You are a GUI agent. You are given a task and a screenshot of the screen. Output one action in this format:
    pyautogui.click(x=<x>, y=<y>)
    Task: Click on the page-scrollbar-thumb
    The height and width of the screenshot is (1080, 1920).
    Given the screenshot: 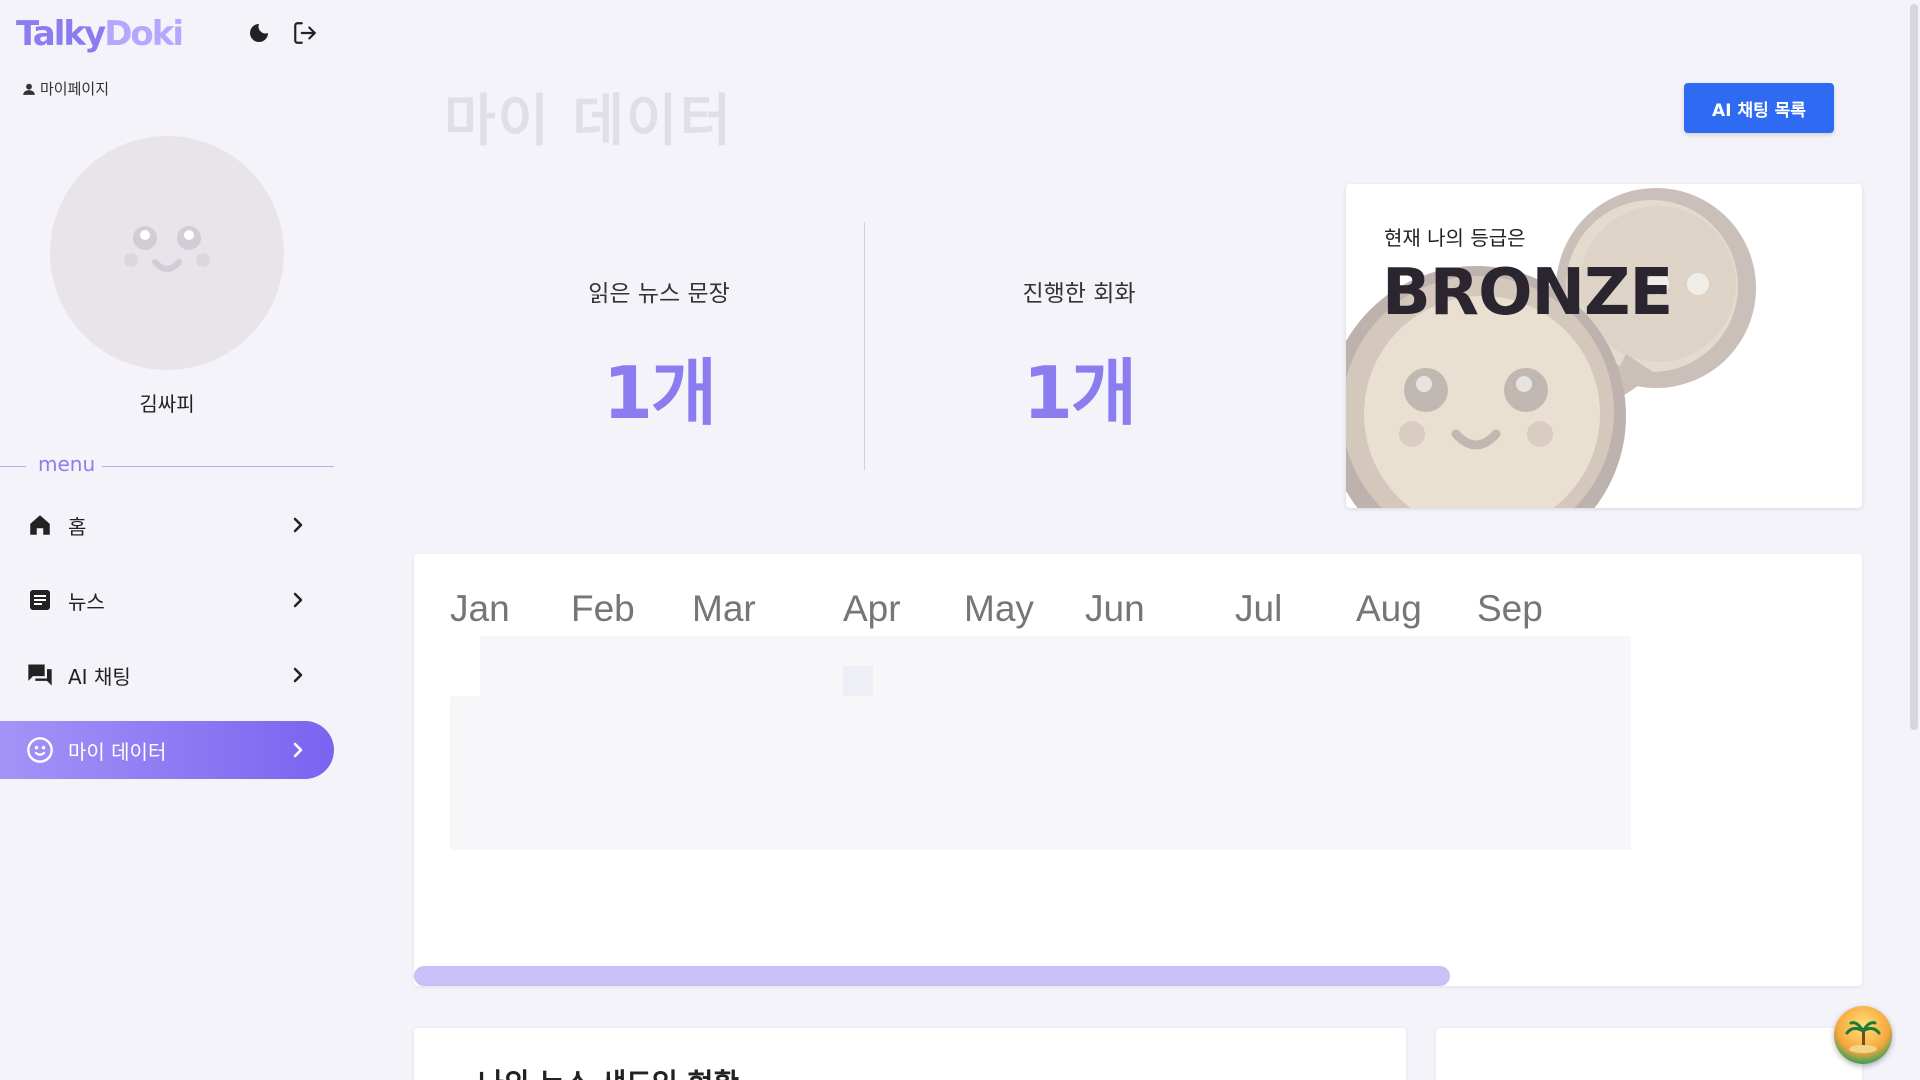 What is the action you would take?
    pyautogui.click(x=1914, y=367)
    